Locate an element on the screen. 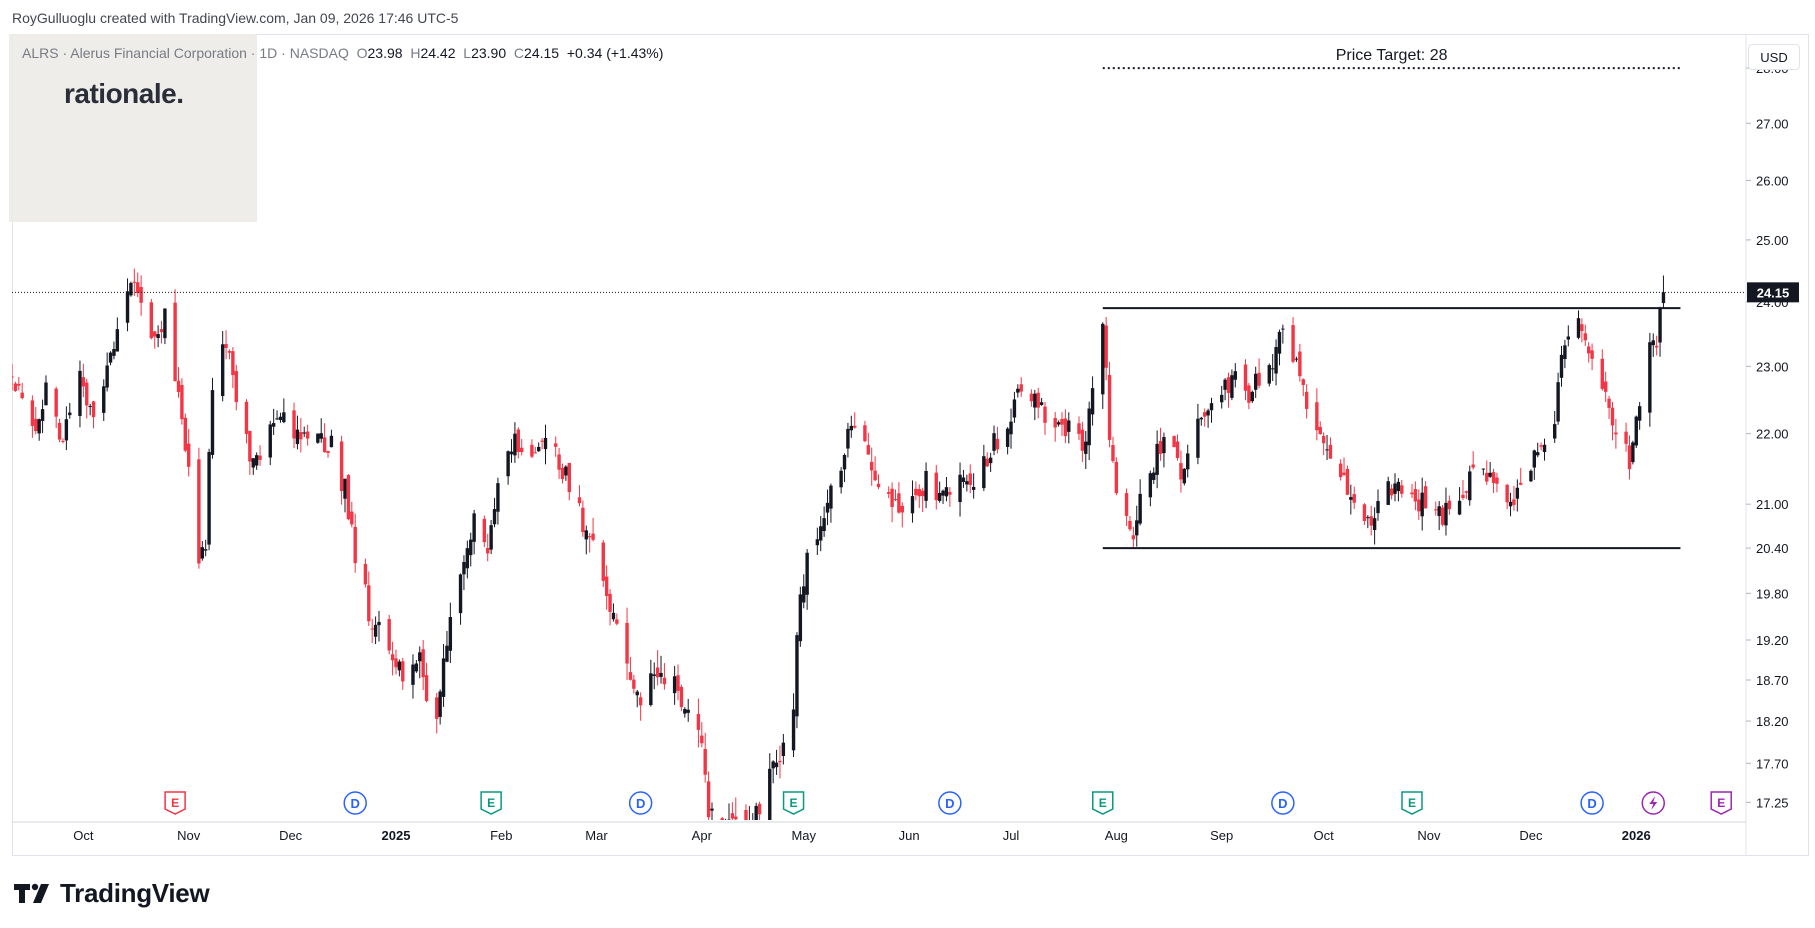 This screenshot has width=1815, height=928. legend-change: +0.34 (+1.43%) is located at coordinates (615, 53).